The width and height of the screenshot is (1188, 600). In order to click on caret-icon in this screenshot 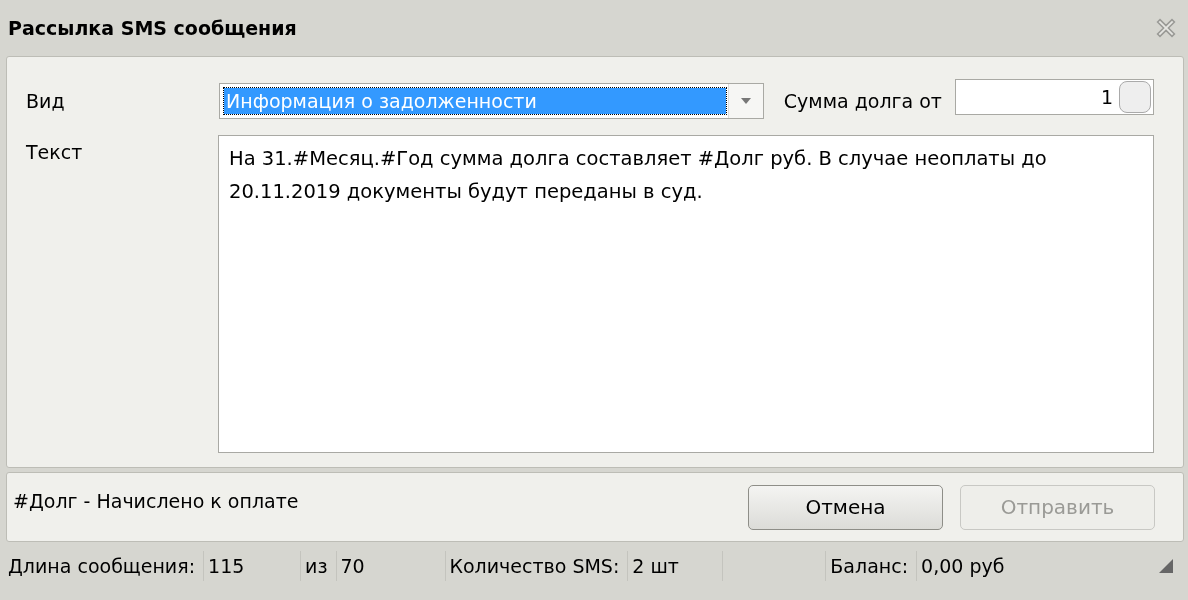, I will do `click(745, 101)`.